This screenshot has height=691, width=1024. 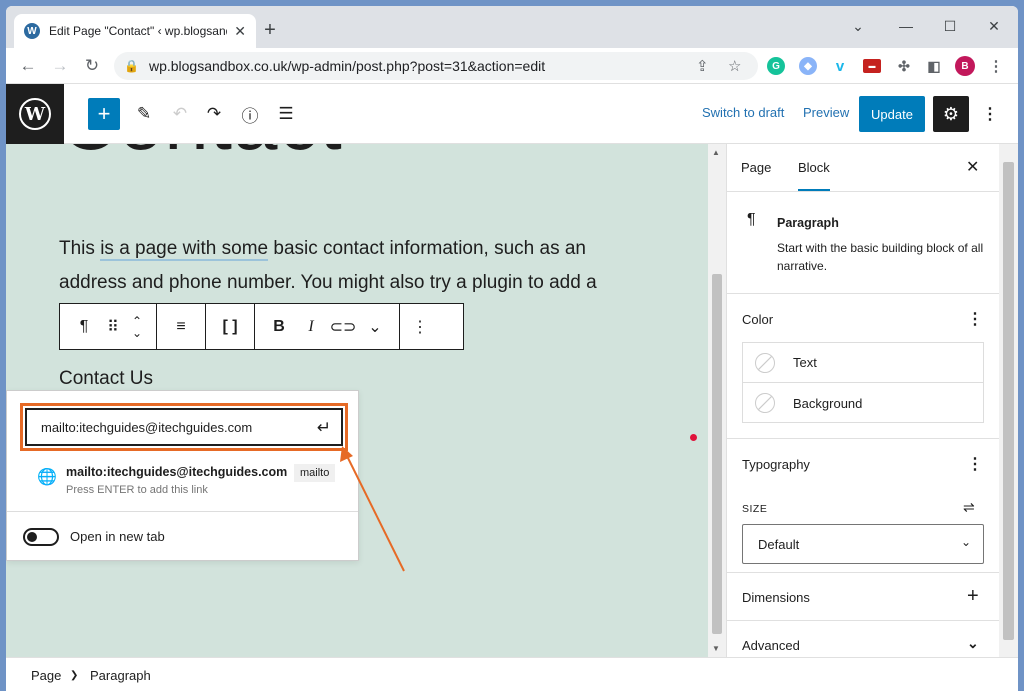 What do you see at coordinates (973, 643) in the screenshot?
I see `expand-chevron-icon: ⌄` at bounding box center [973, 643].